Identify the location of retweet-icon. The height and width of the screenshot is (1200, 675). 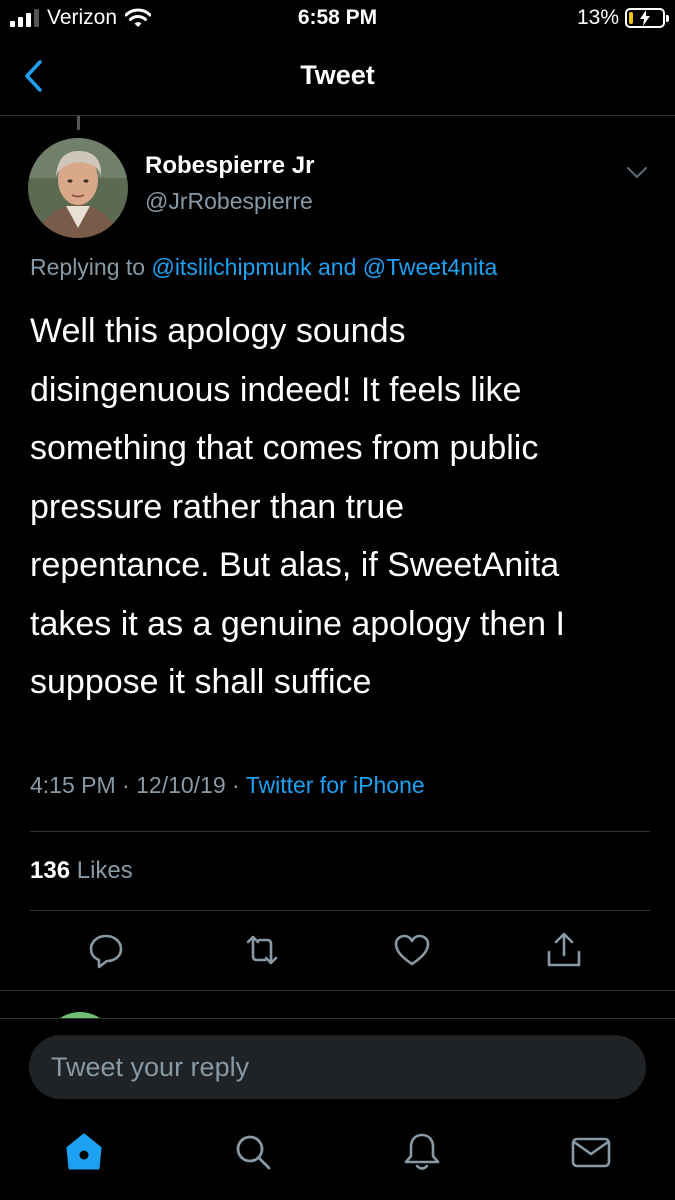
(262, 950).